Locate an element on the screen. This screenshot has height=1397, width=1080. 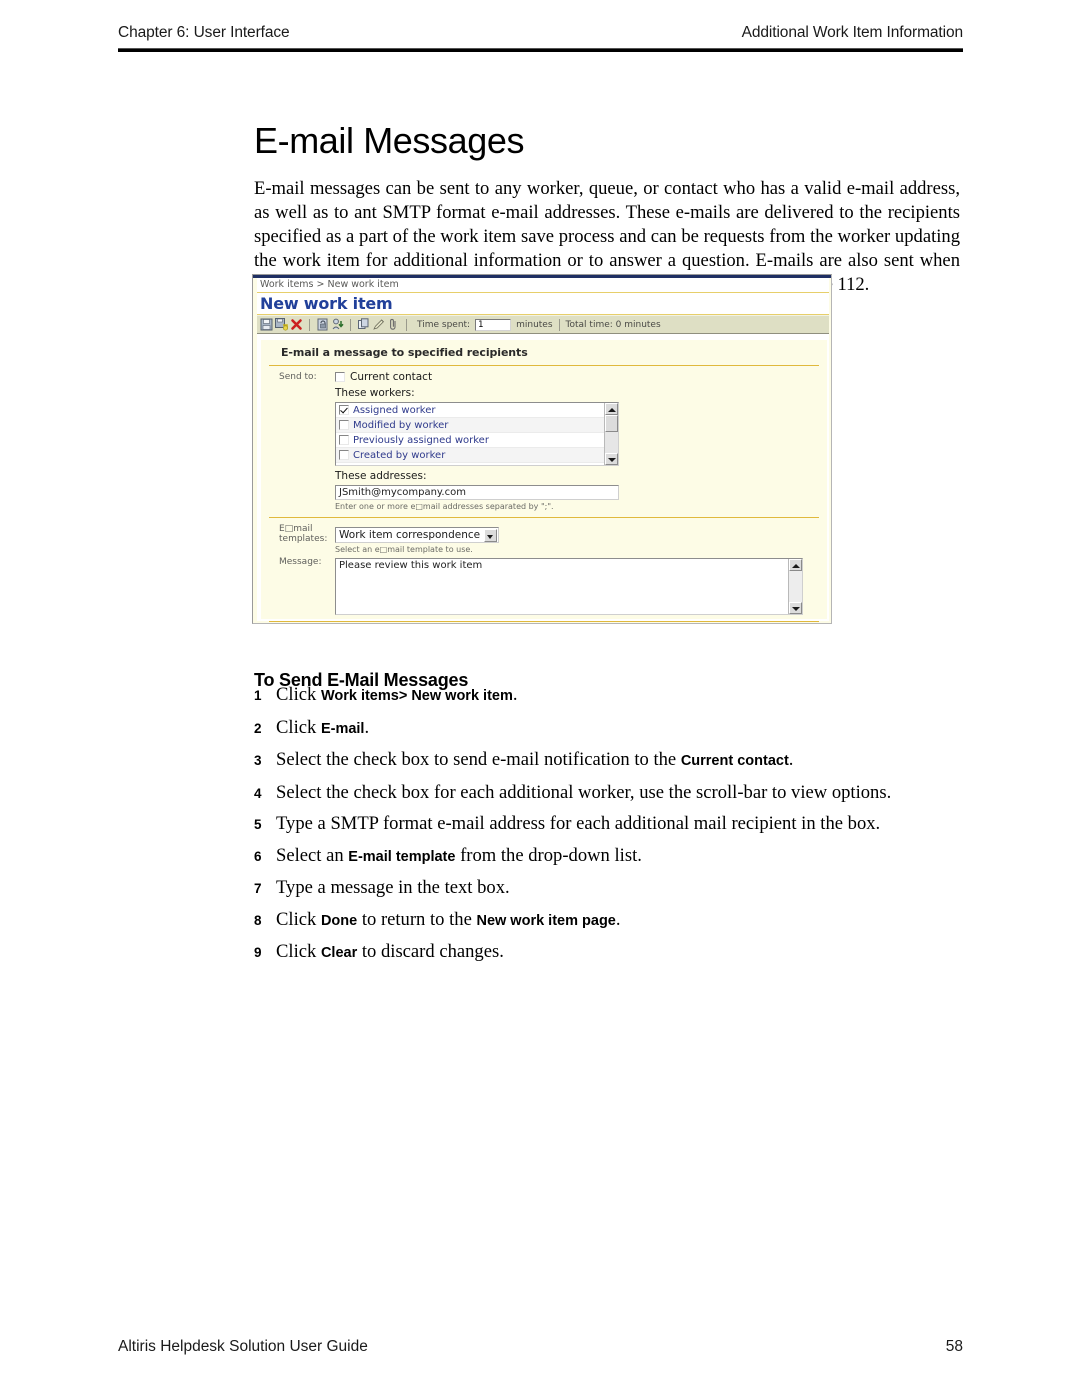
message-label: Message: is located at coordinates (300, 562).